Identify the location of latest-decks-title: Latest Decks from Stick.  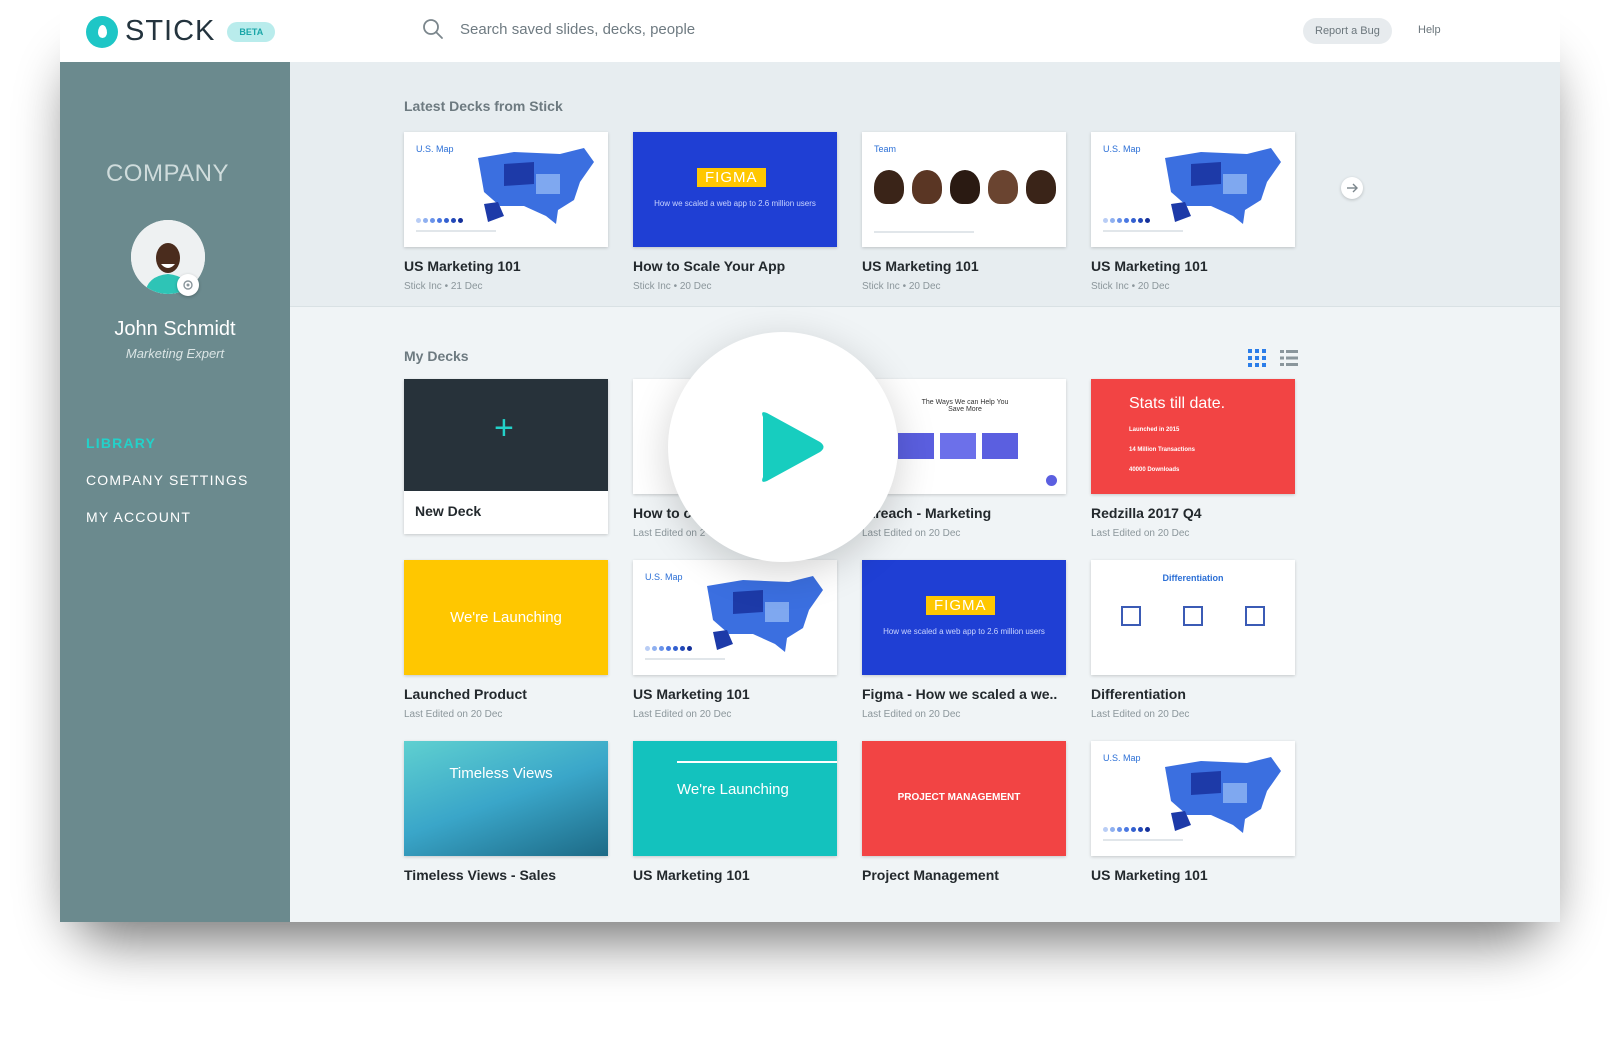
(483, 106).